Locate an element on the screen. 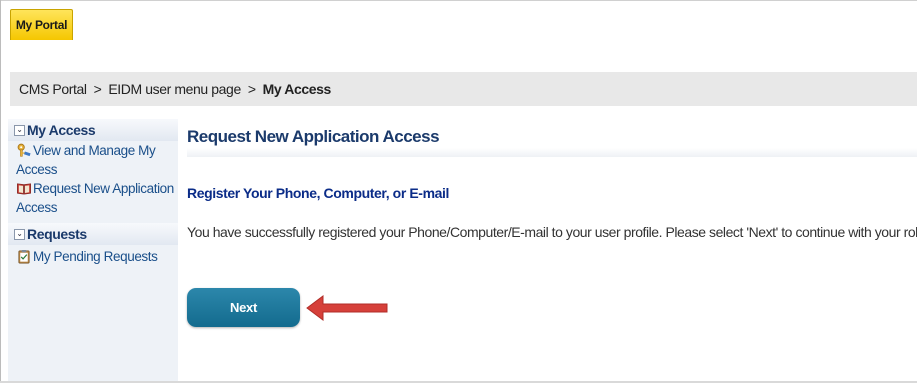 The width and height of the screenshot is (917, 383). sidebar-item-label: My Pending Requests is located at coordinates (95, 256).